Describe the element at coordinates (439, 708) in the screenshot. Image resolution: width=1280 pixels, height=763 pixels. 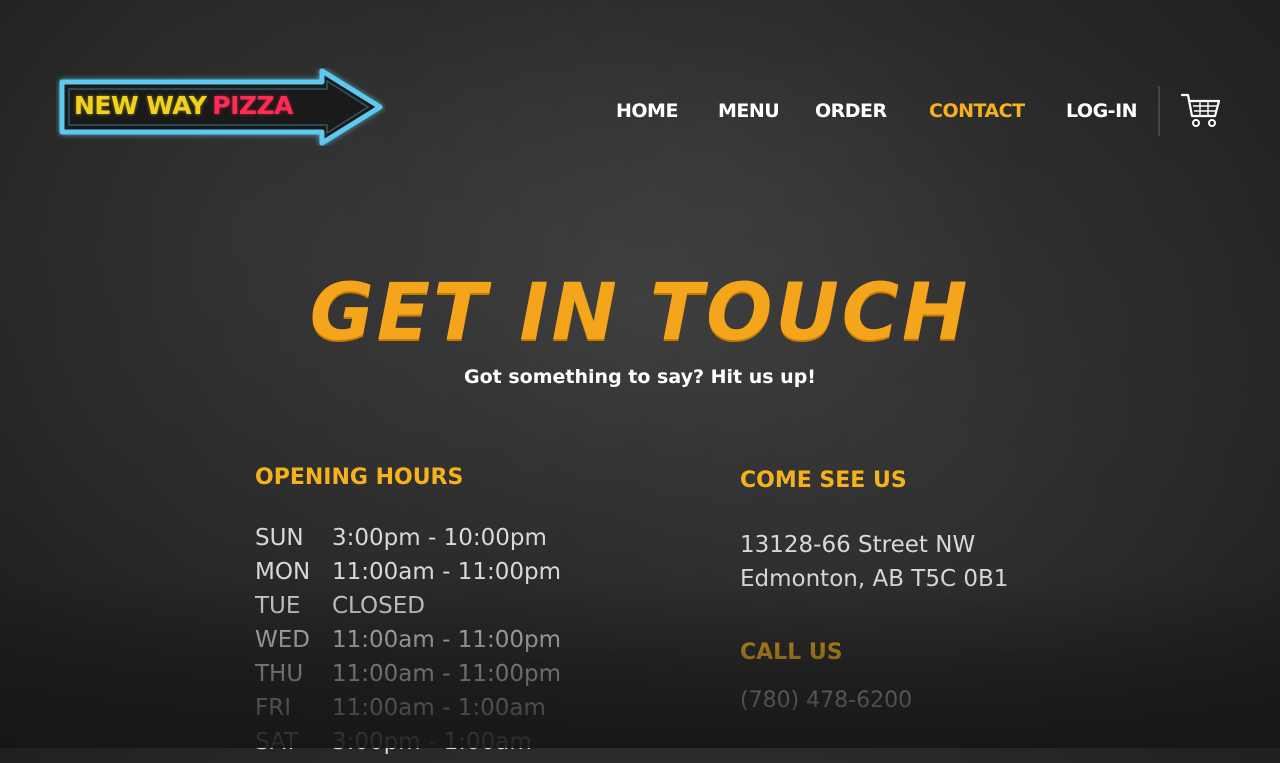
I see `hours-time: 11:00am - 1:00am` at that location.